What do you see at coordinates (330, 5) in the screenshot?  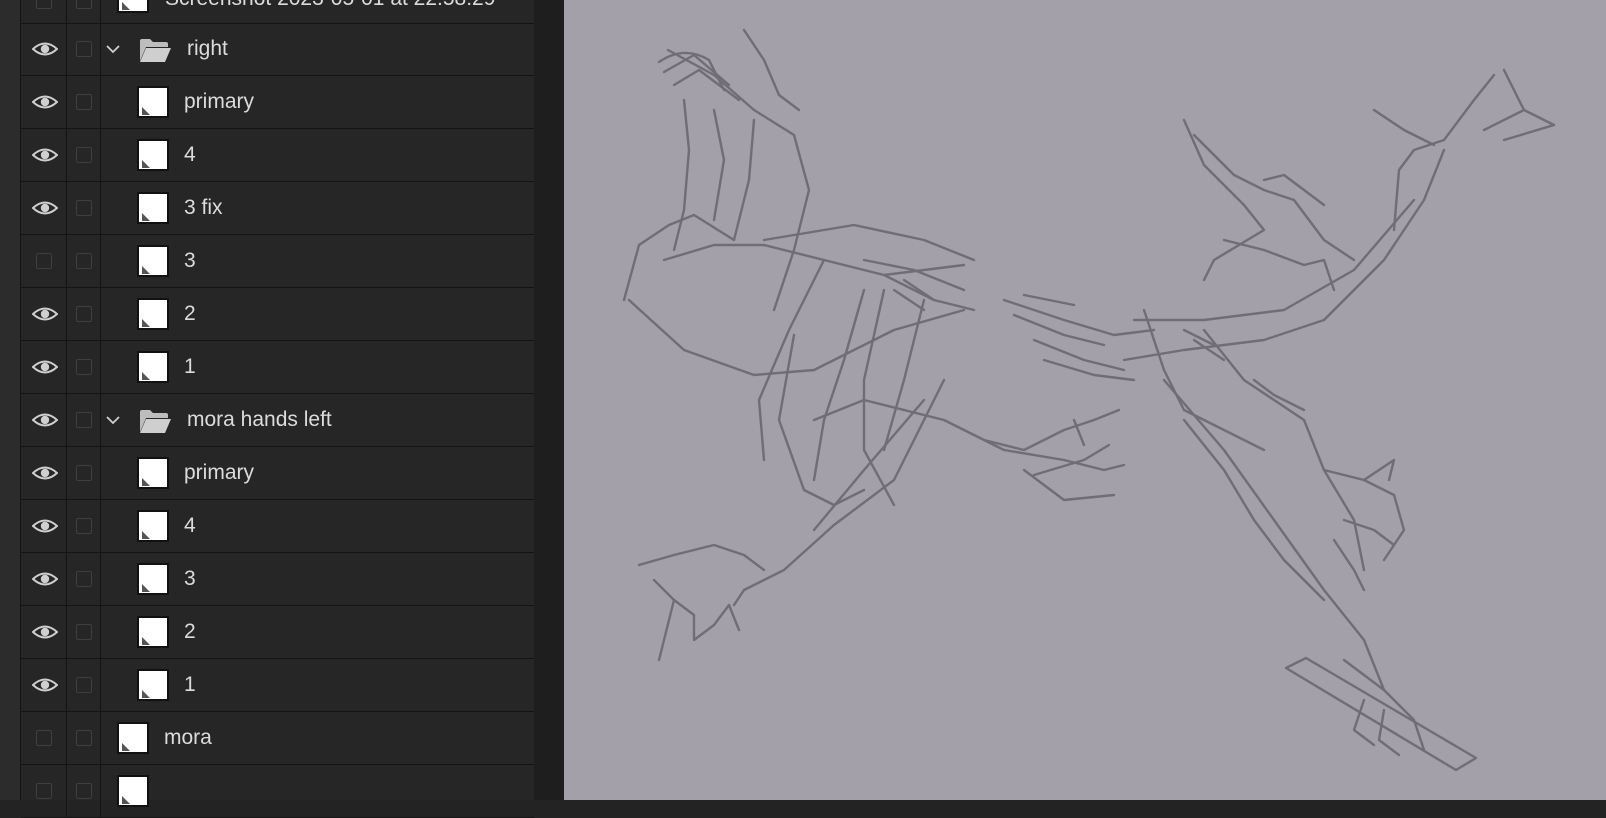 I see `layer-name: Screenshot 2023-05-01 at 22:58:29` at bounding box center [330, 5].